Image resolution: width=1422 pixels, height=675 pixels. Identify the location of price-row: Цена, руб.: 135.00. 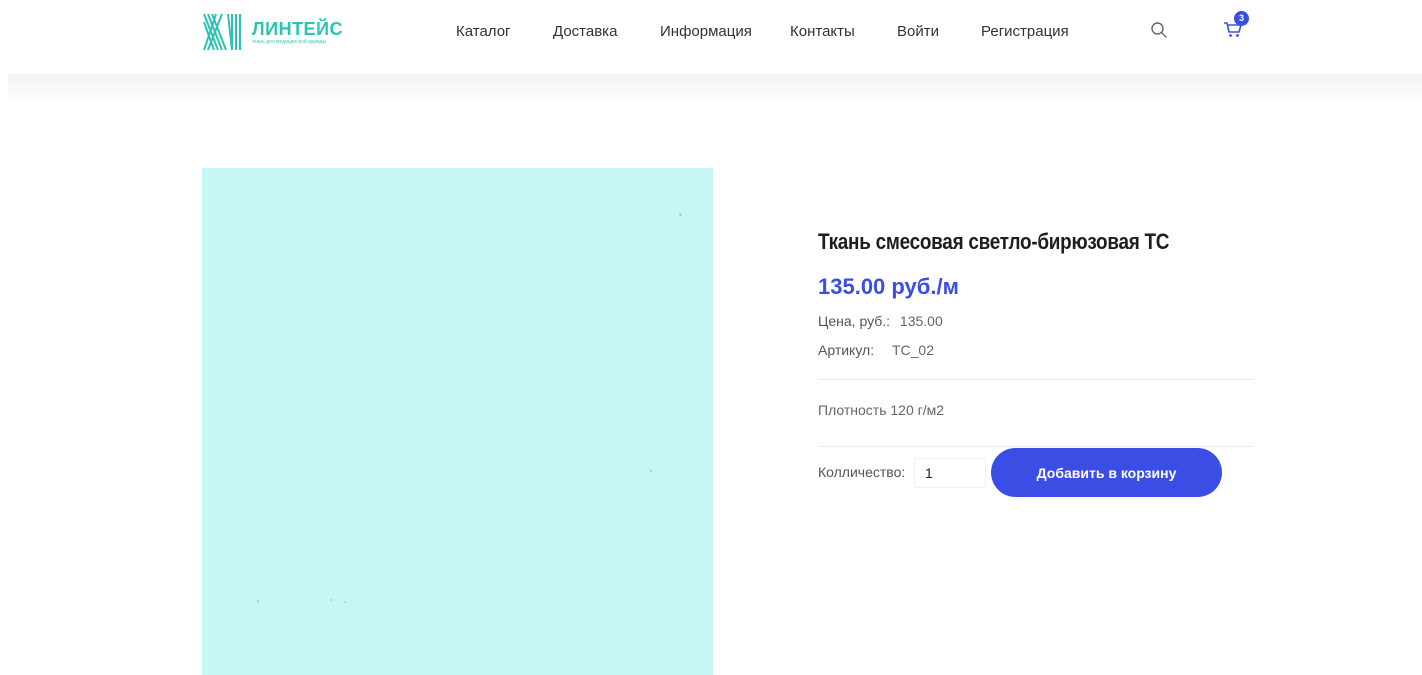
(880, 321).